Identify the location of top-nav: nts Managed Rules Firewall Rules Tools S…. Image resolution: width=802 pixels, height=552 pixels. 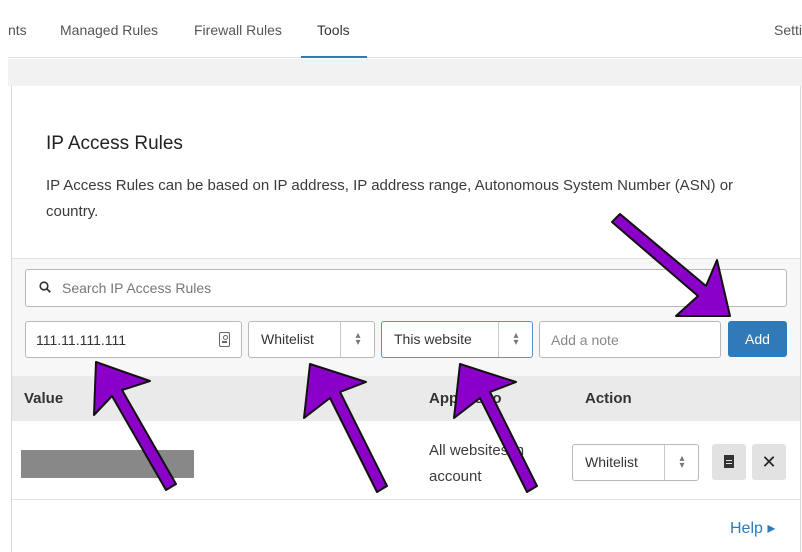
(405, 33).